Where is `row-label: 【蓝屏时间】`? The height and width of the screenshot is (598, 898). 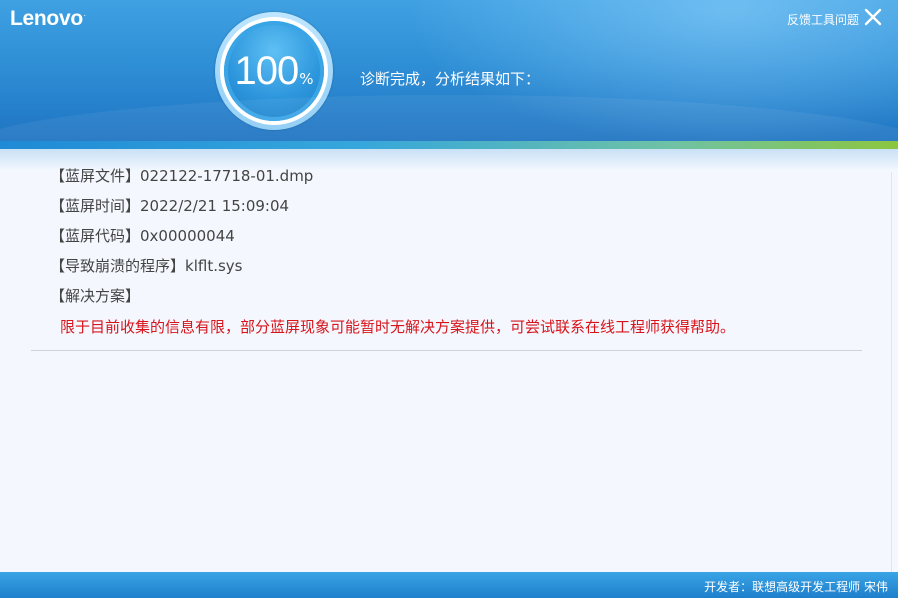
row-label: 【蓝屏时间】 is located at coordinates (95, 206).